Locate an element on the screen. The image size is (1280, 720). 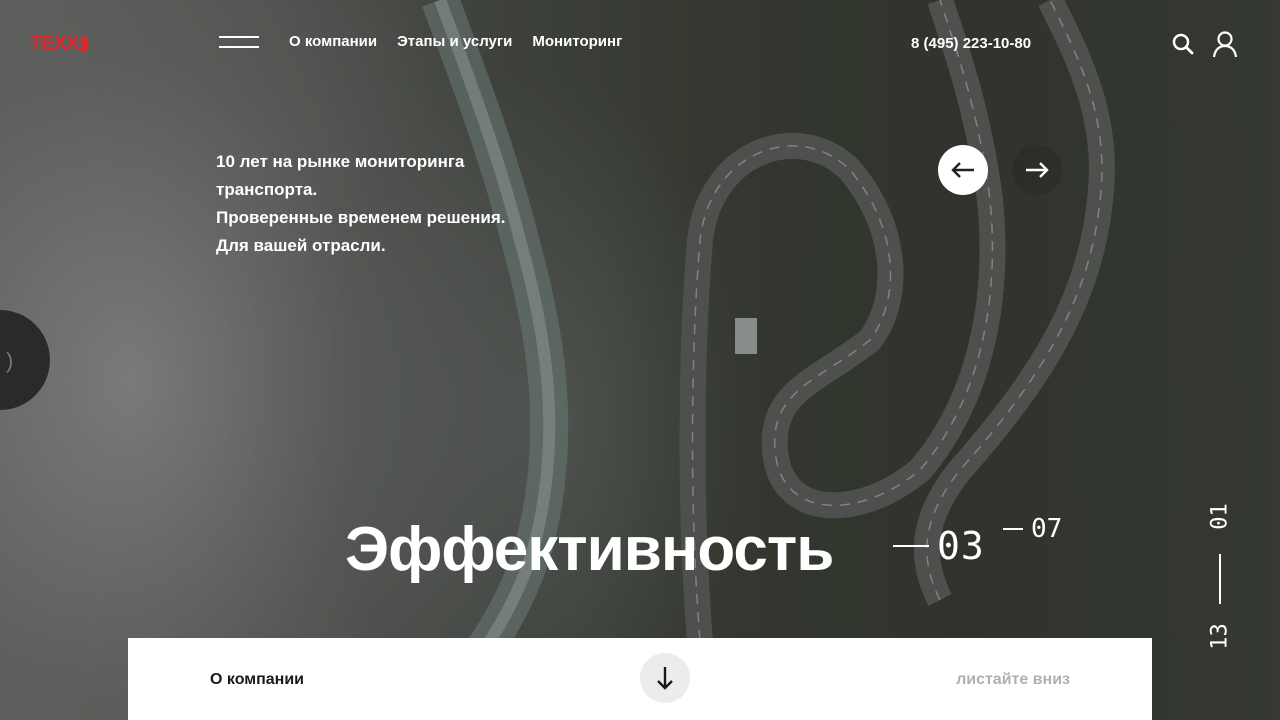
slide-counter-current: 03 is located at coordinates (939, 546).